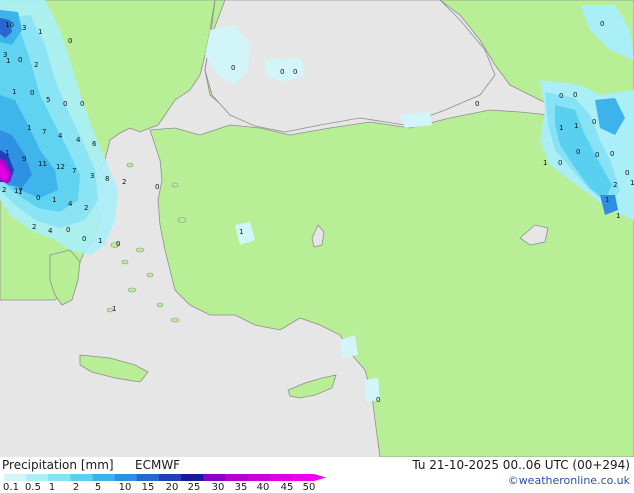 This screenshot has height=493, width=634. I want to click on scale-tick-label: 25, so click(194, 487).